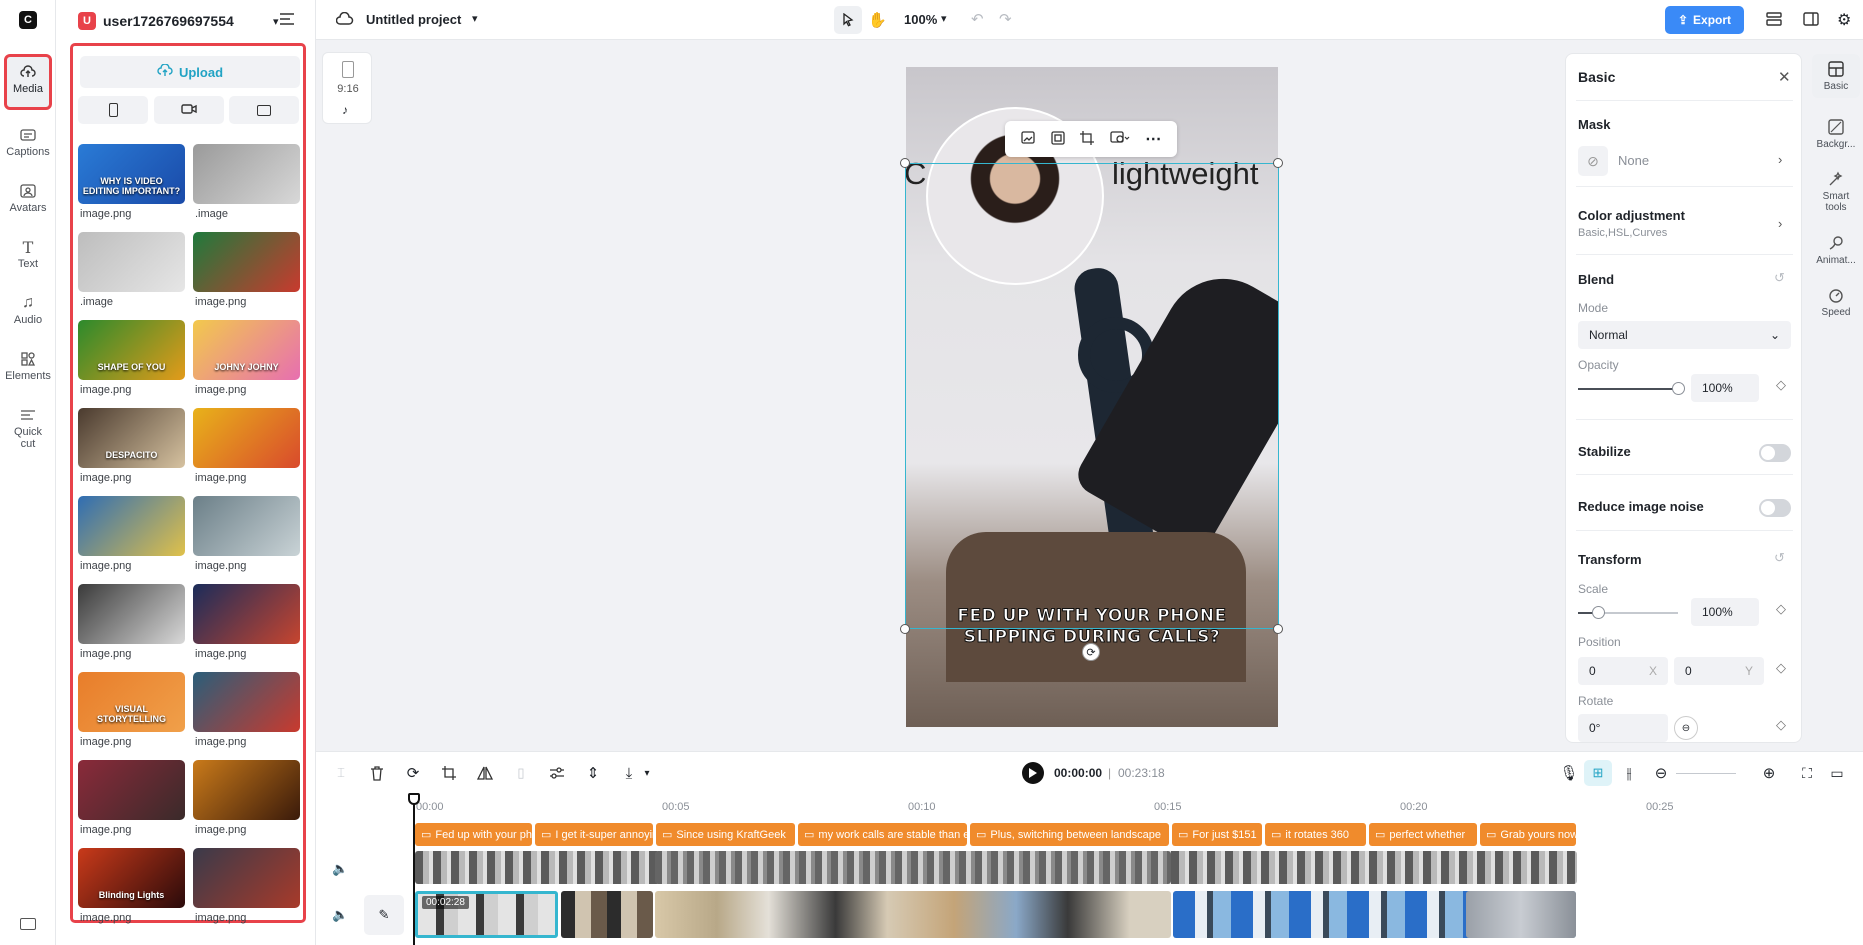 The width and height of the screenshot is (1863, 945). What do you see at coordinates (377, 773) in the screenshot?
I see `delete-icon` at bounding box center [377, 773].